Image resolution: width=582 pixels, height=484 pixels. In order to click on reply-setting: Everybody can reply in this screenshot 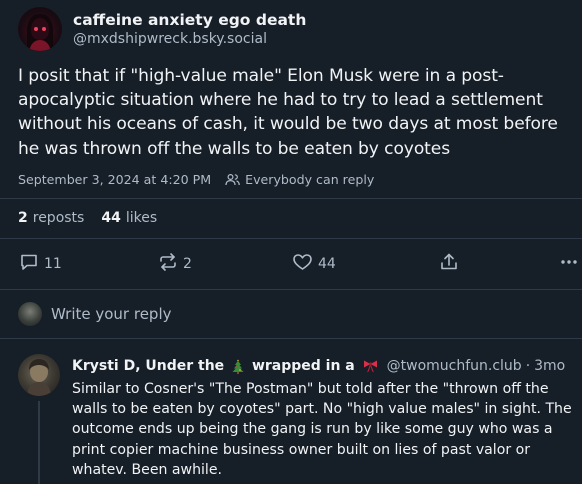, I will do `click(309, 179)`.